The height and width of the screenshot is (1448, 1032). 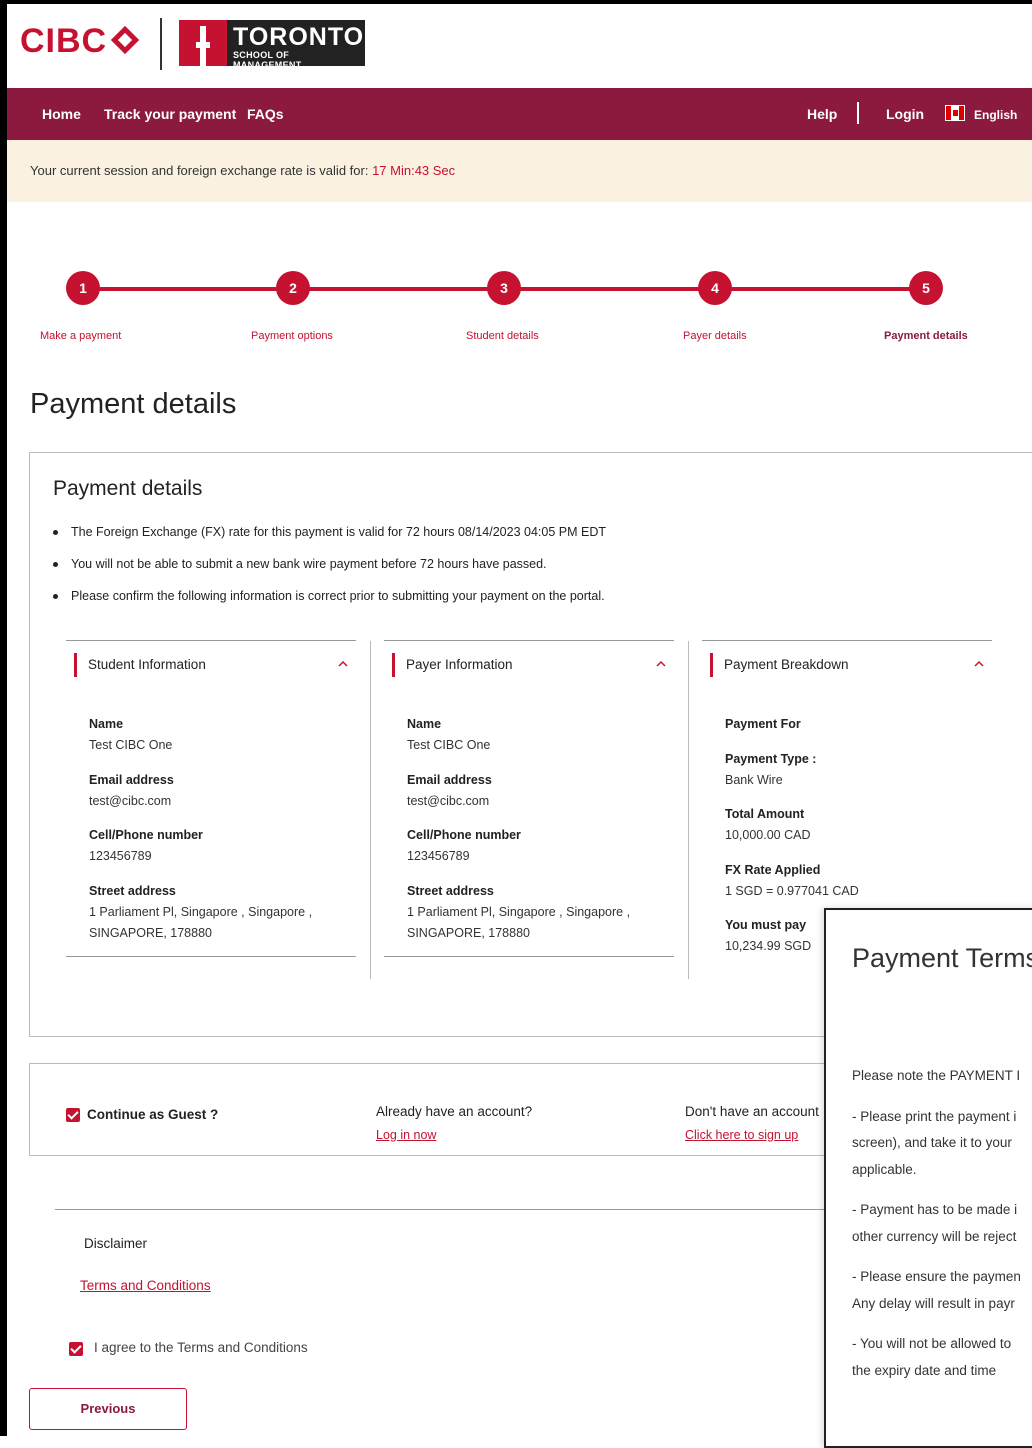 I want to click on toronto-wordmark: TORONTO SCHOOL OF MANAGEMENT, so click(x=296, y=45).